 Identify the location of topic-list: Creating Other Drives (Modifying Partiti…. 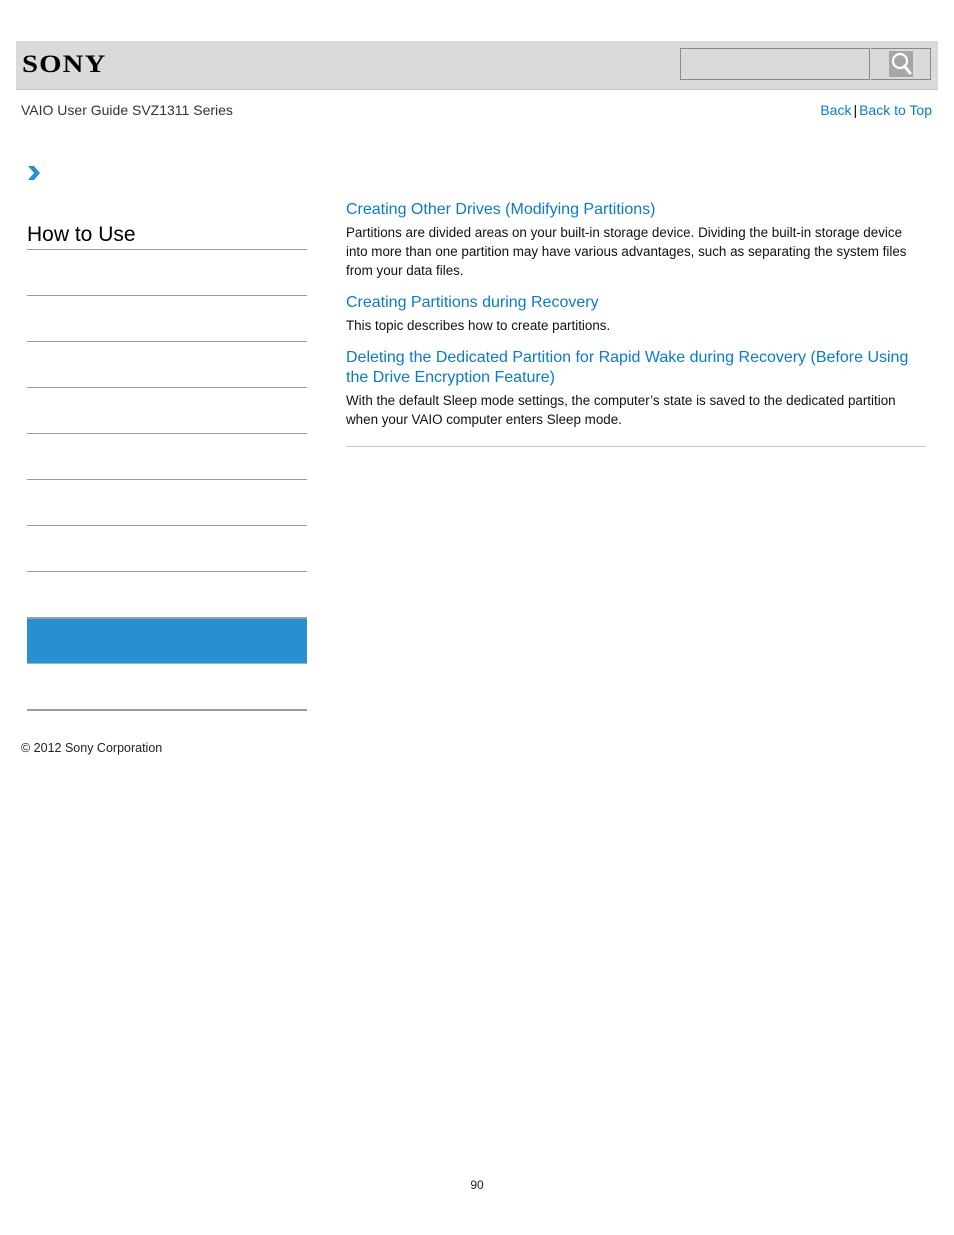
(636, 323).